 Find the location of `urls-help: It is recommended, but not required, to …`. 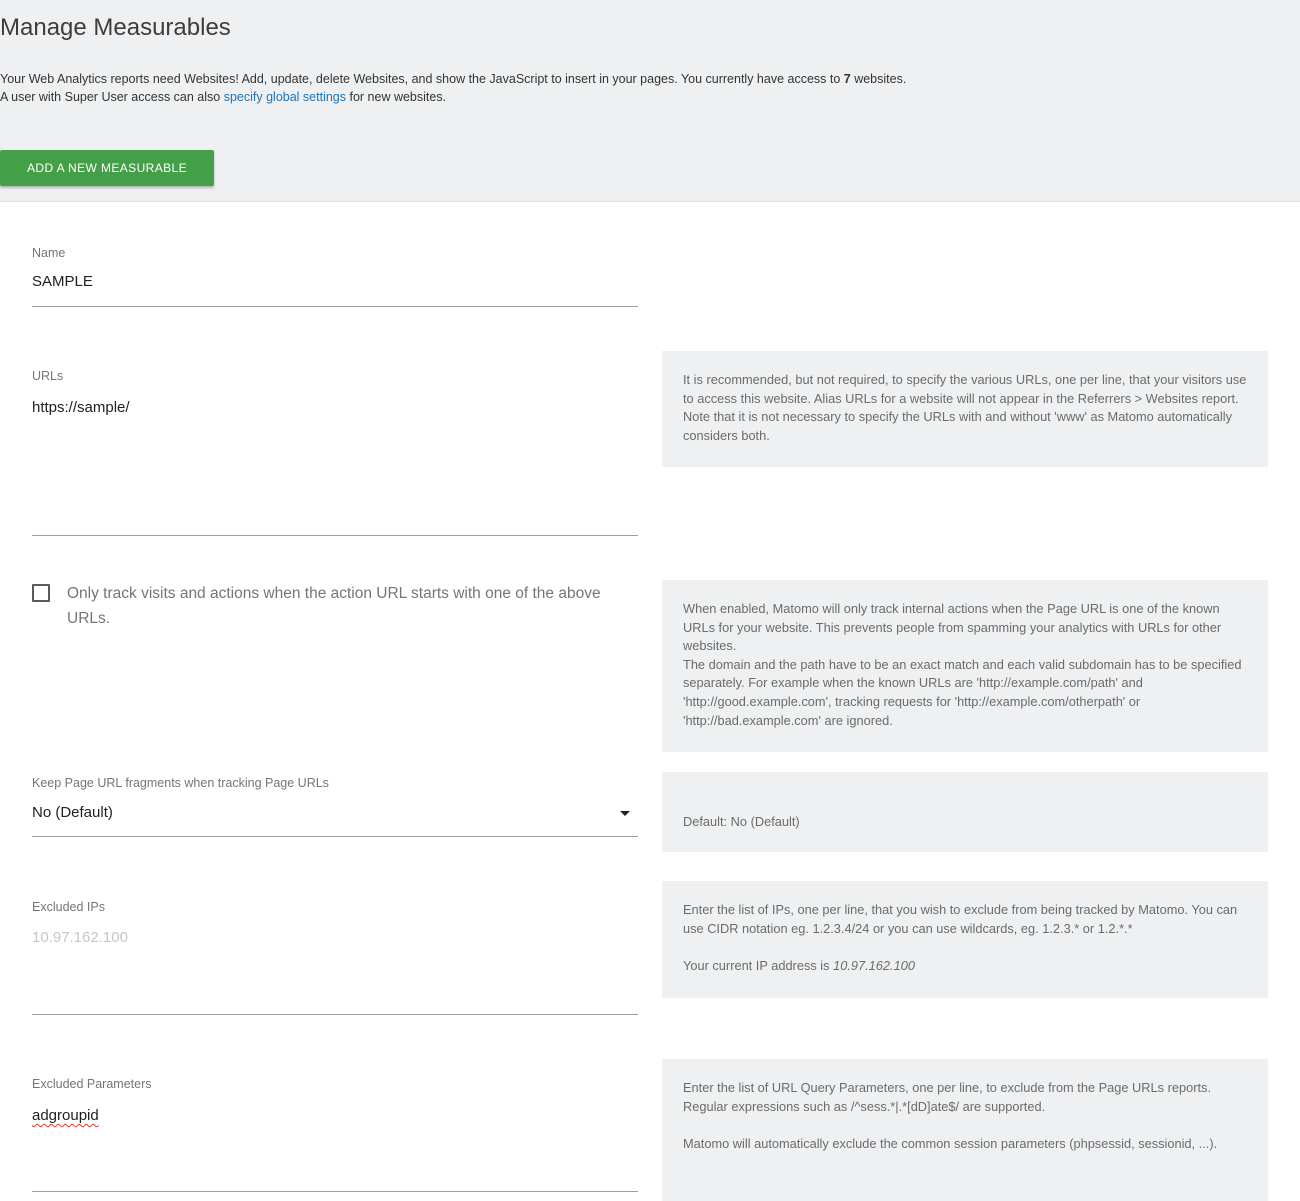

urls-help: It is recommended, but not required, to … is located at coordinates (965, 409).